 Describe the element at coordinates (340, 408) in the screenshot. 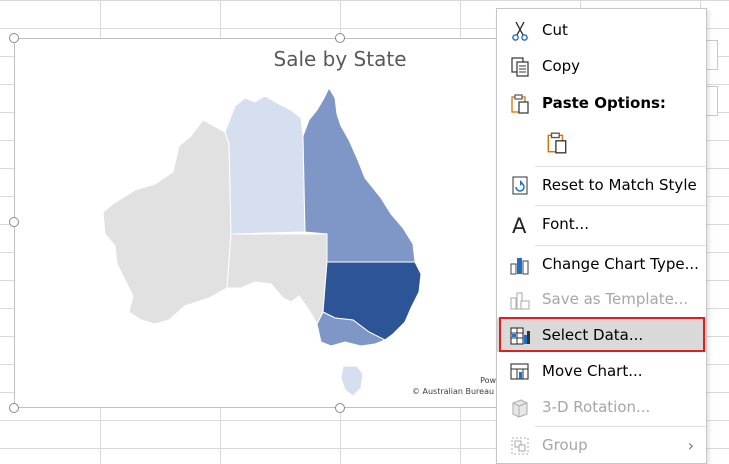

I see `resize-handle-bottom-middle` at that location.